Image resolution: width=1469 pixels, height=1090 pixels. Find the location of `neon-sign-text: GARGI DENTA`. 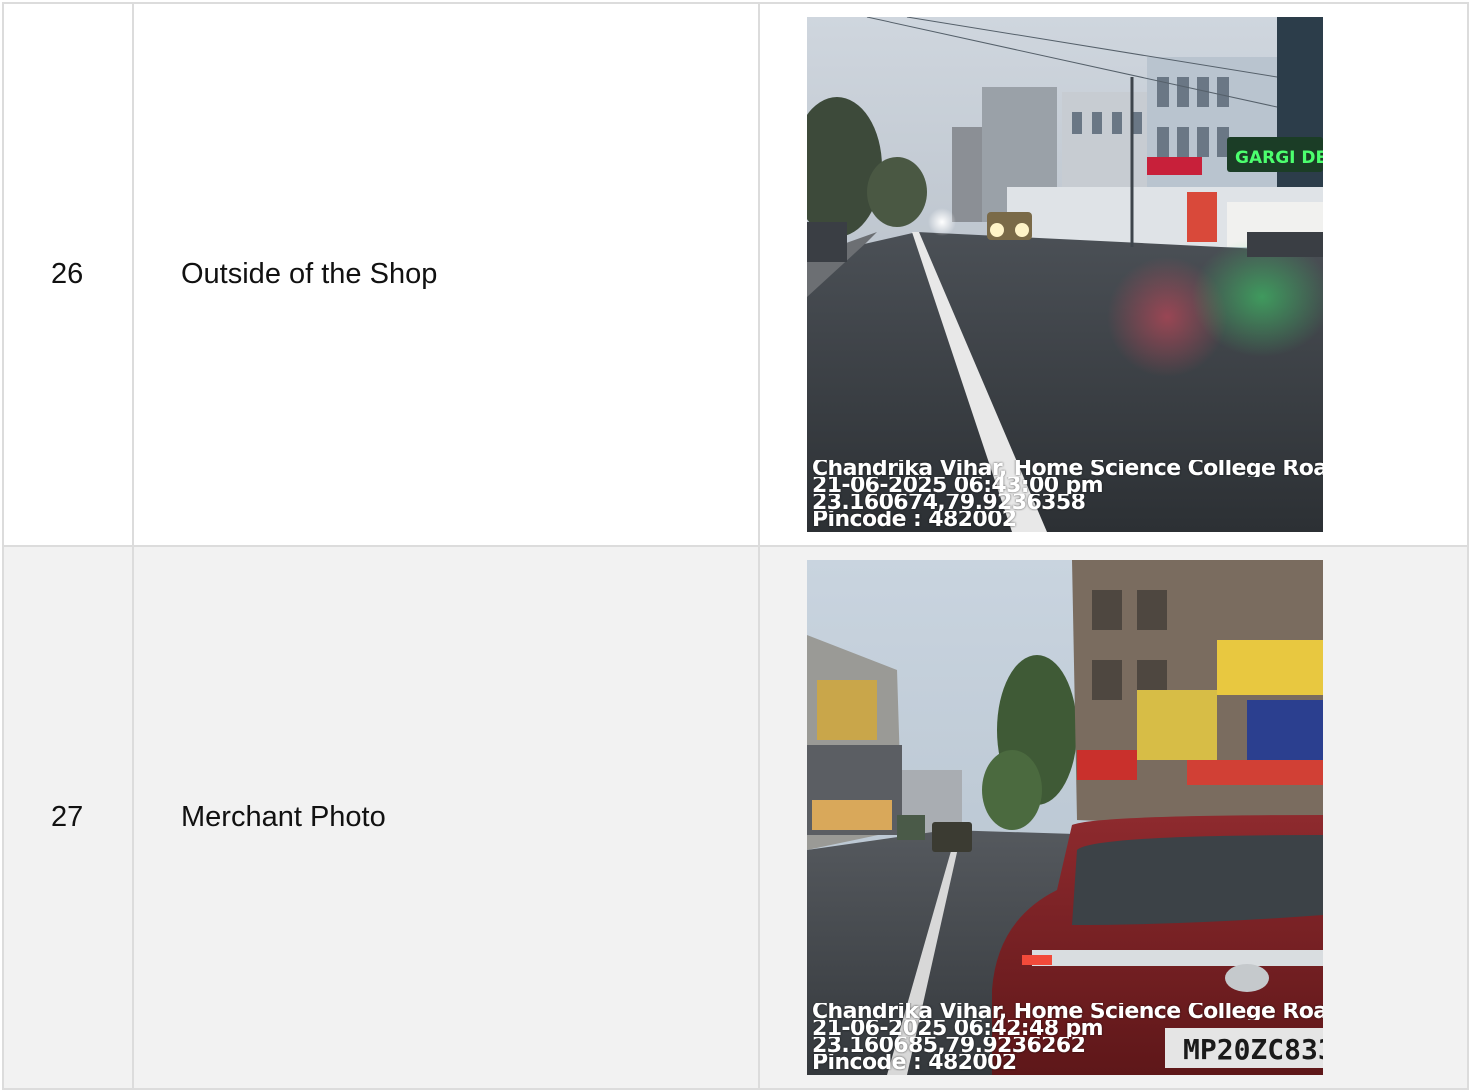

neon-sign-text: GARGI DENTA is located at coordinates (1279, 158).